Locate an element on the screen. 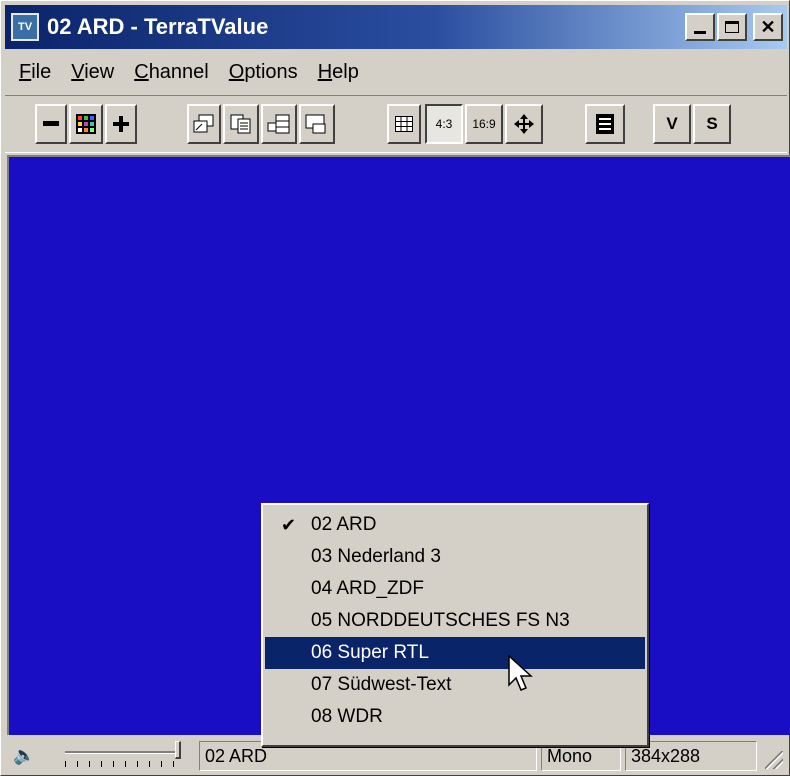  title-bar: TV 02 ARD - TerraTValue ✕ is located at coordinates (396, 27).